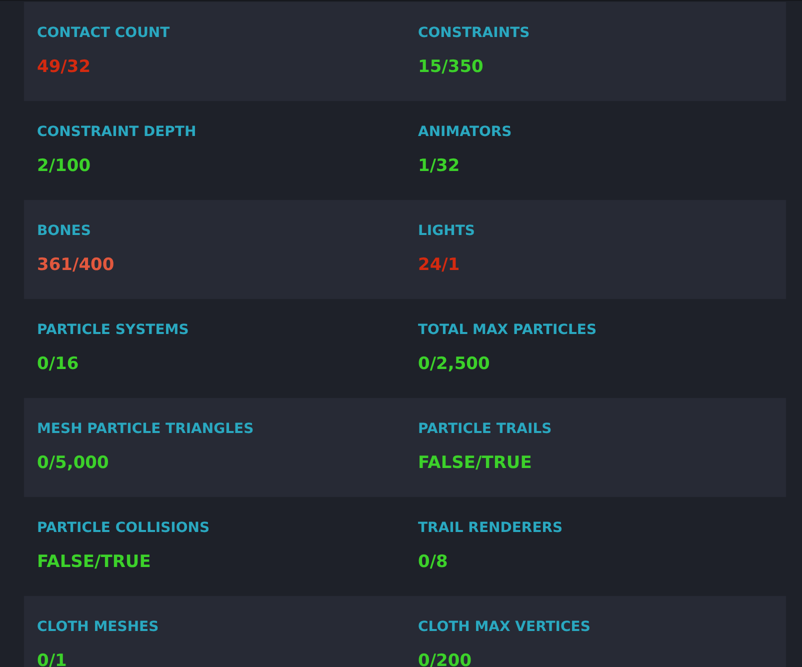  Describe the element at coordinates (124, 528) in the screenshot. I see `stat-label: PARTICLE COLLISIONS` at that location.